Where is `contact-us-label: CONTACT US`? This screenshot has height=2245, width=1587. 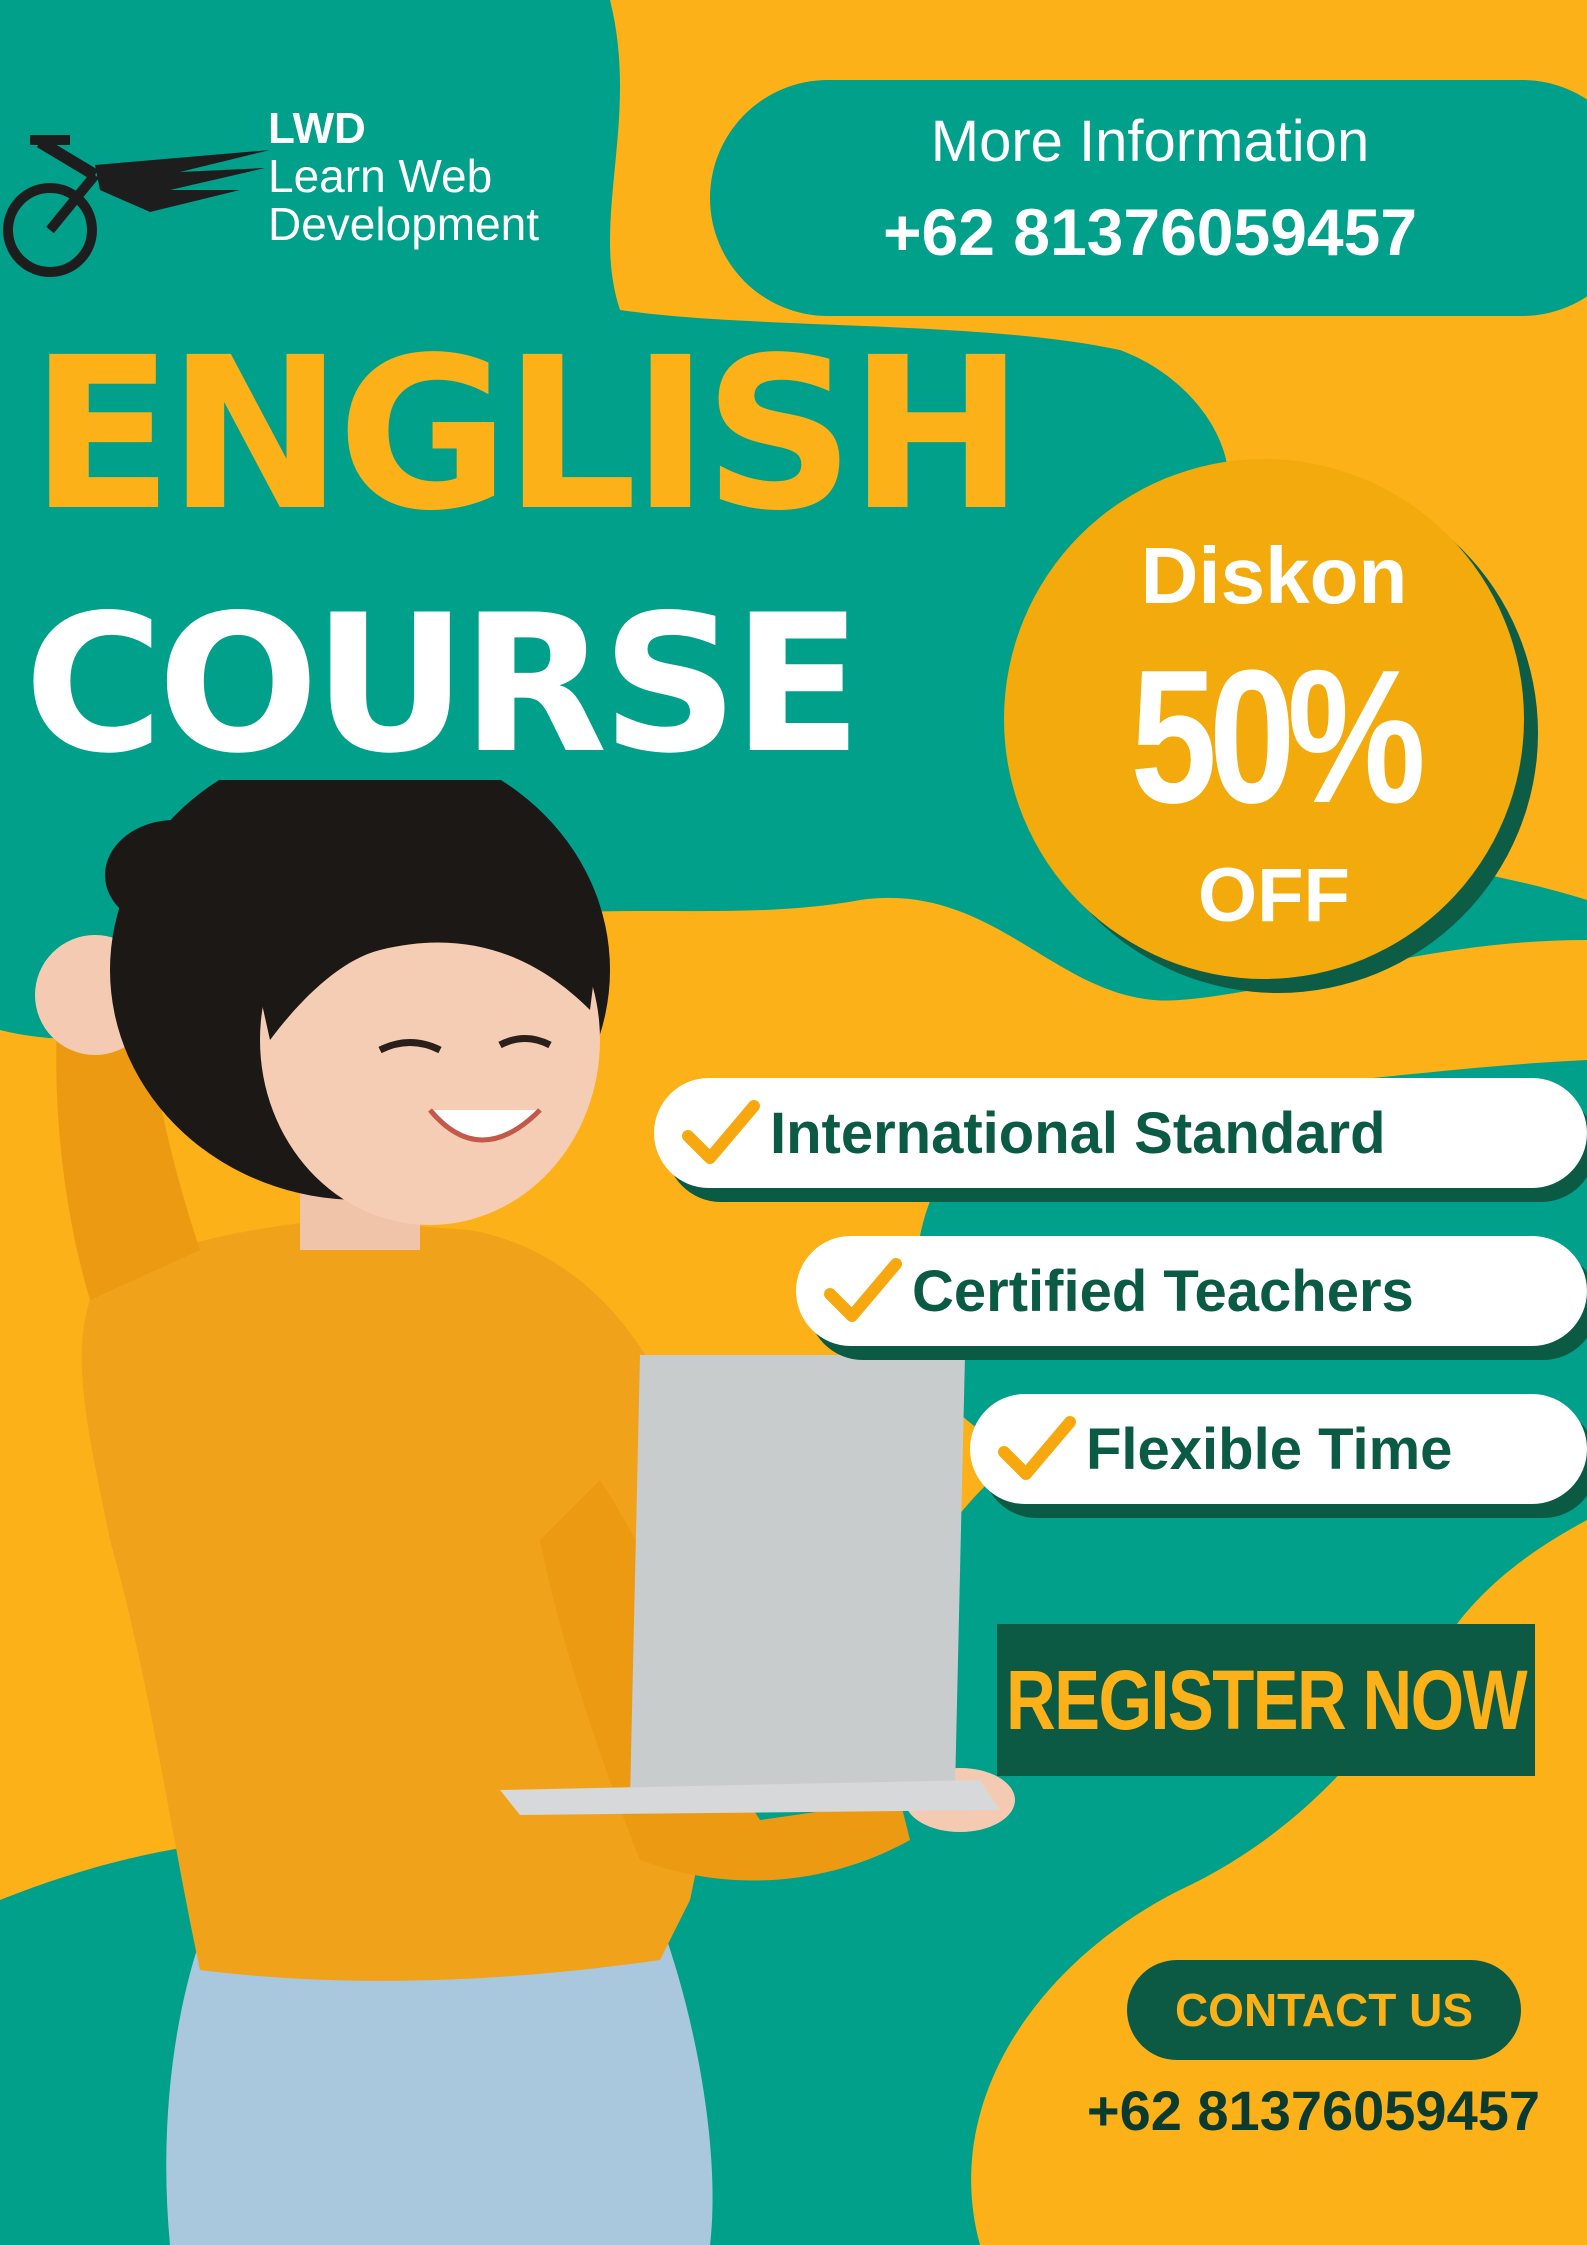 contact-us-label: CONTACT US is located at coordinates (1324, 2010).